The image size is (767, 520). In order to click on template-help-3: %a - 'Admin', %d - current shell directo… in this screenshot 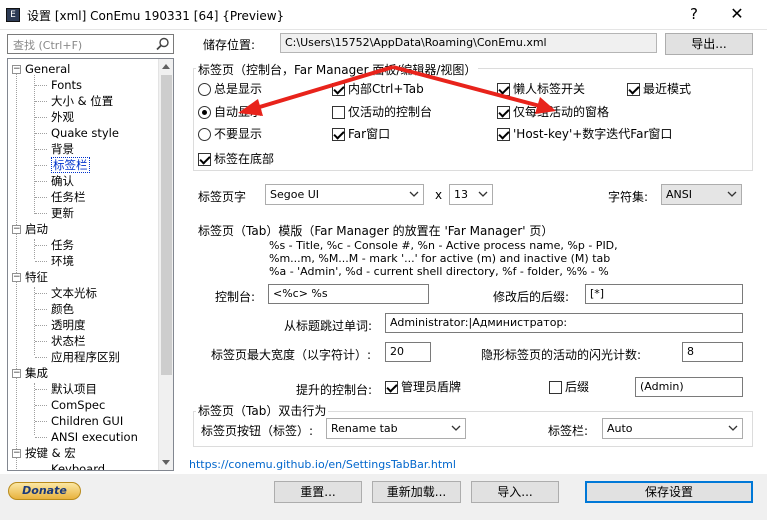, I will do `click(439, 271)`.